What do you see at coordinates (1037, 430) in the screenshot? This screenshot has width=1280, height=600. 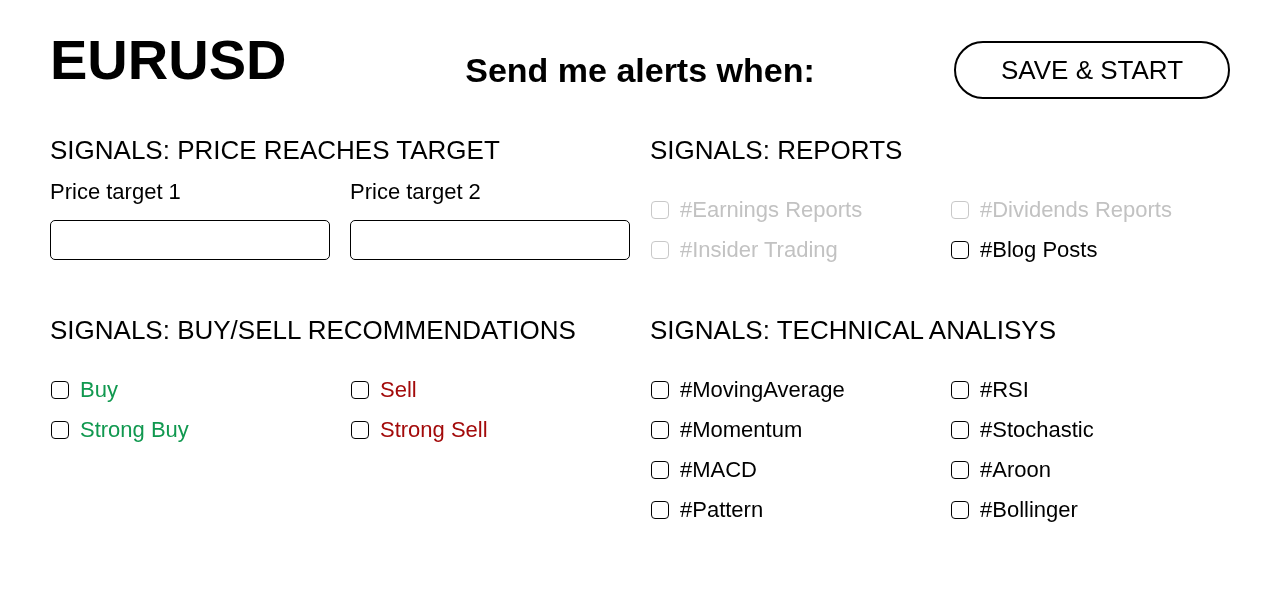 I see `option-label: #Stochastic` at bounding box center [1037, 430].